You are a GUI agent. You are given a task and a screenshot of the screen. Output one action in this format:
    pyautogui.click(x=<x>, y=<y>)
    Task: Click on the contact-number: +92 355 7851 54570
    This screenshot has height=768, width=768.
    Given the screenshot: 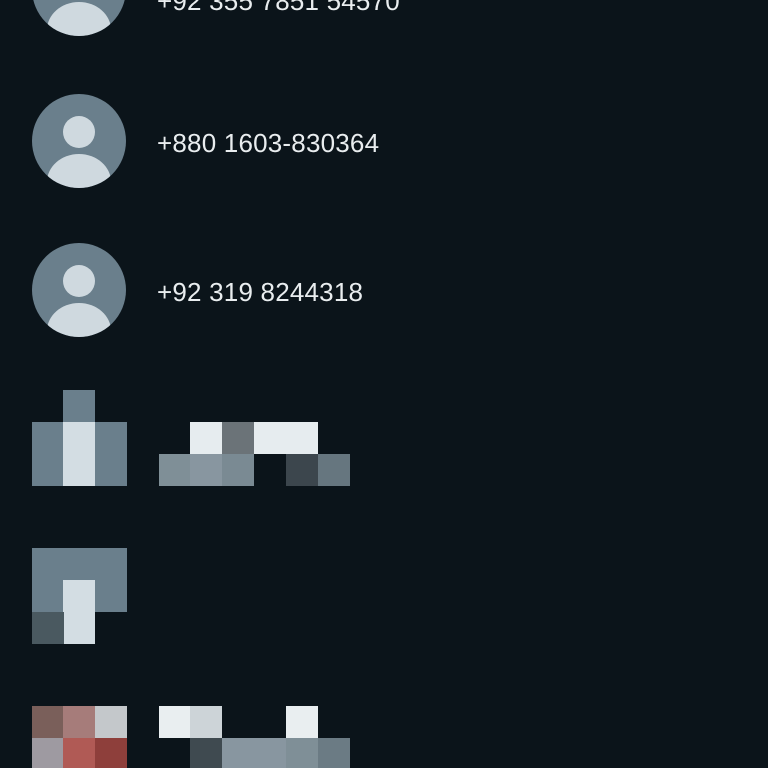 What is the action you would take?
    pyautogui.click(x=278, y=8)
    